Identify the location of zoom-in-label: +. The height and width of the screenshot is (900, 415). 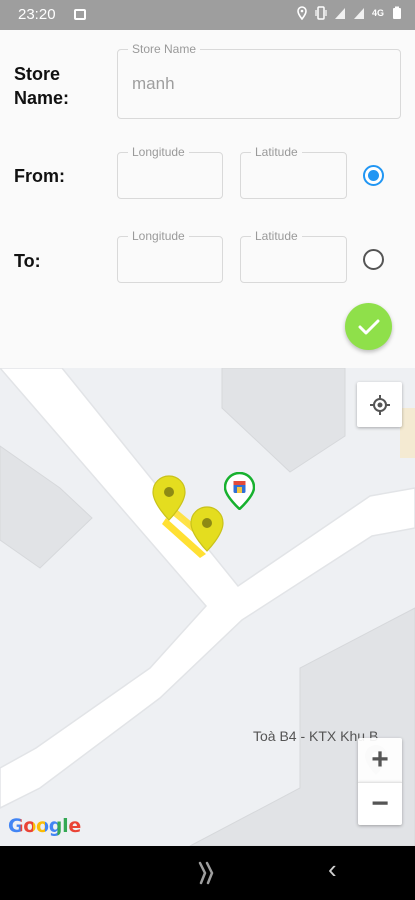
(380, 759).